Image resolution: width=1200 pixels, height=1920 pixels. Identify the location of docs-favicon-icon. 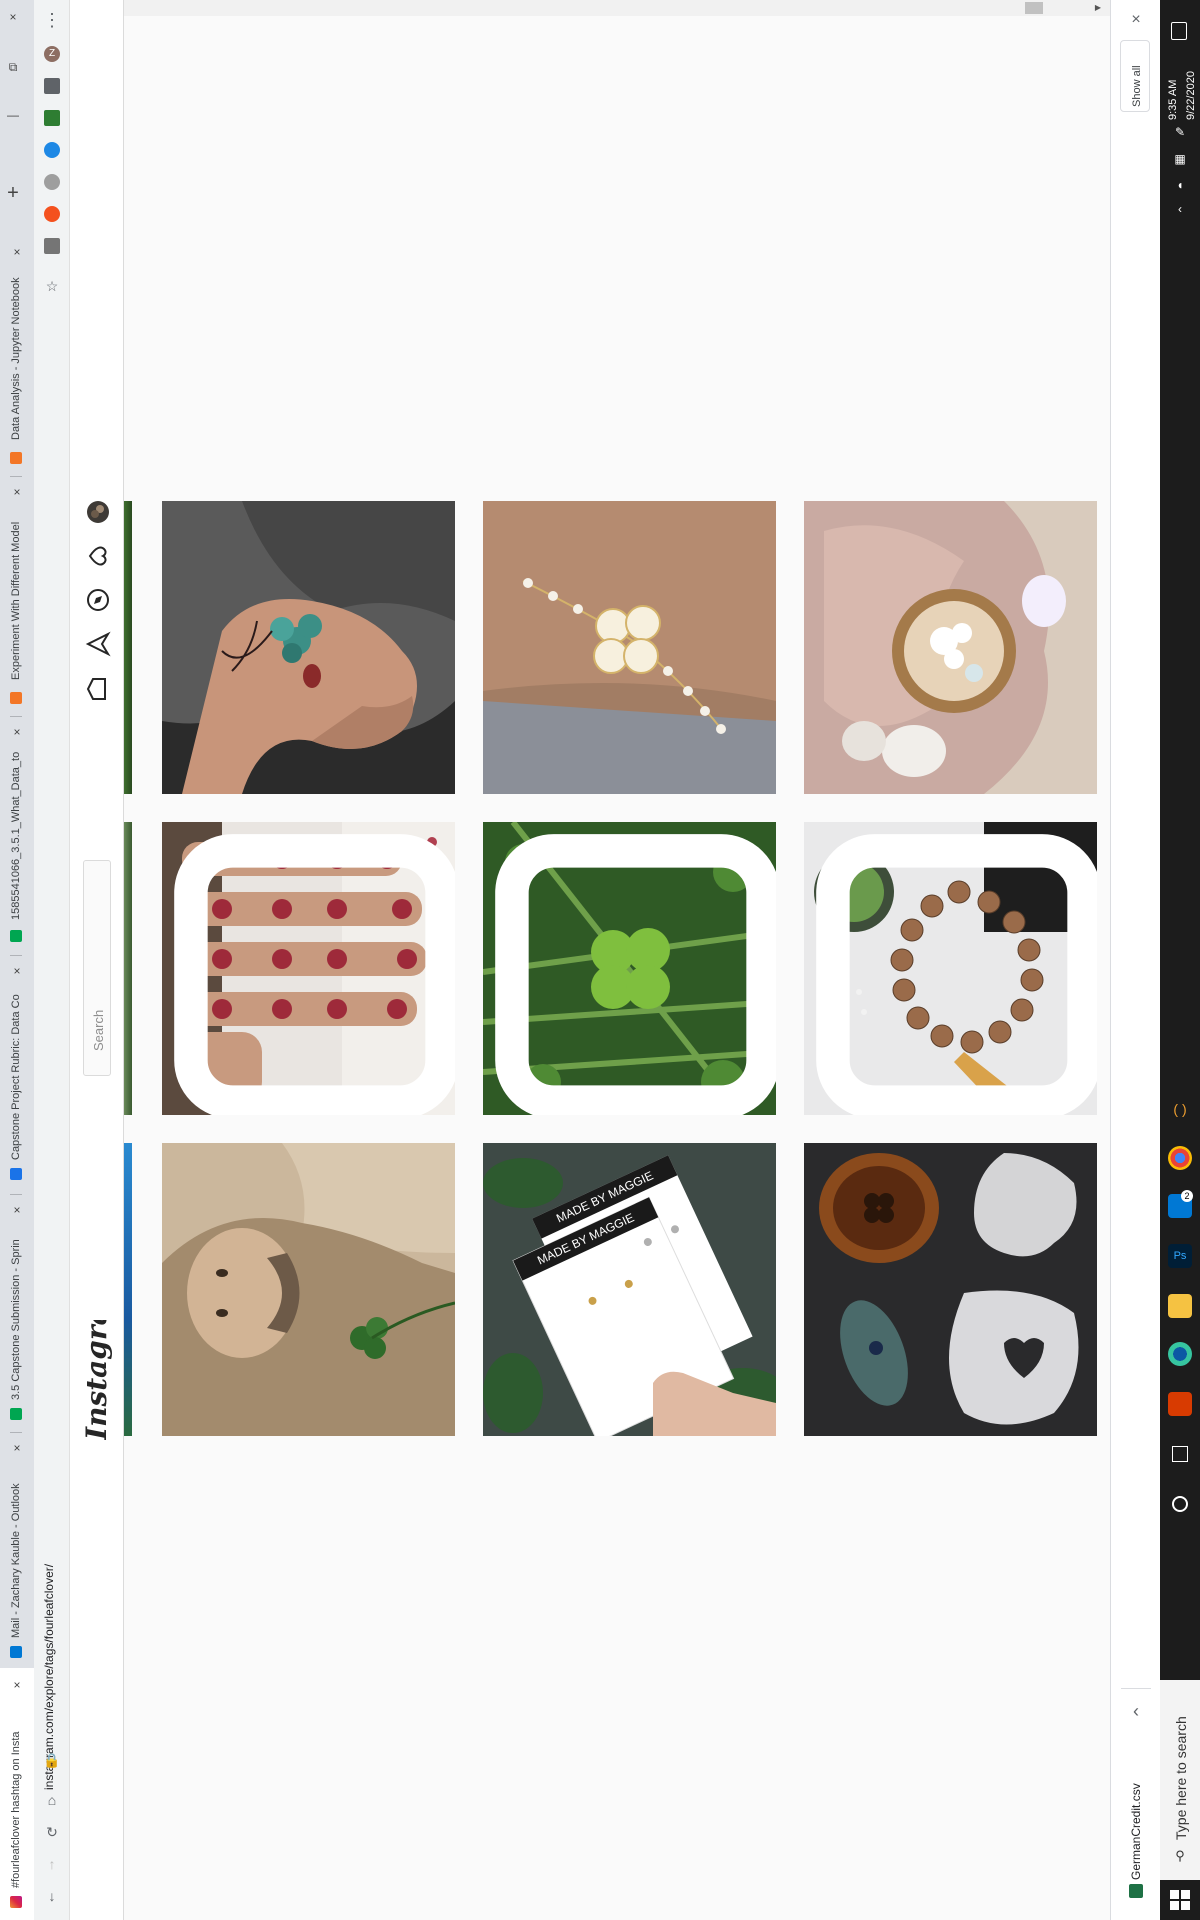
(16, 1174).